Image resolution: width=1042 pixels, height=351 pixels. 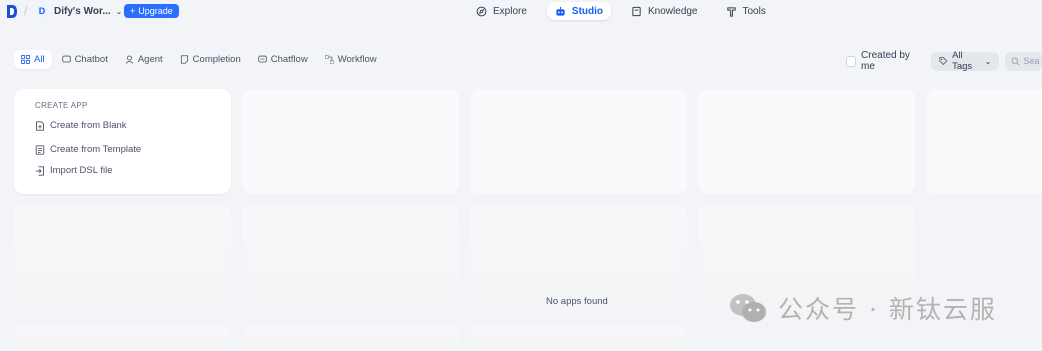 What do you see at coordinates (61, 105) in the screenshot?
I see `create-app-title: CREATE APP` at bounding box center [61, 105].